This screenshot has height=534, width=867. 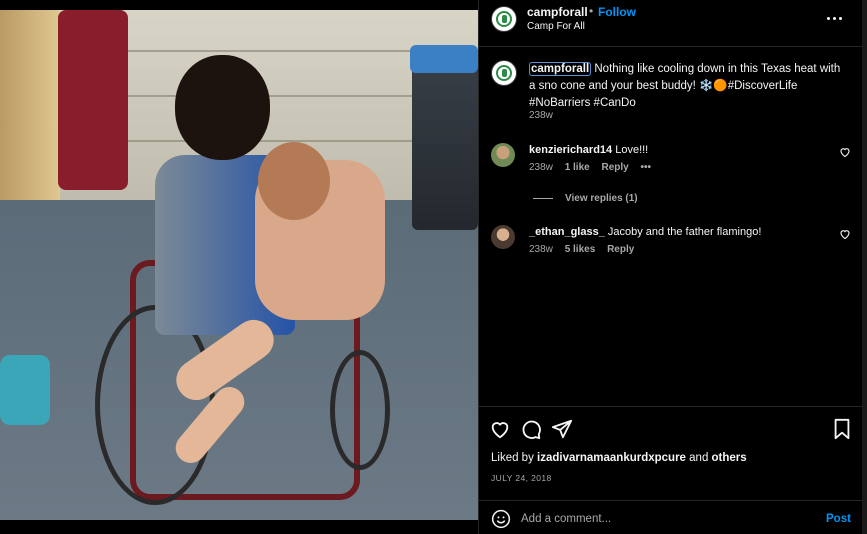 I want to click on author-subtitle: Camp For All, so click(x=556, y=26).